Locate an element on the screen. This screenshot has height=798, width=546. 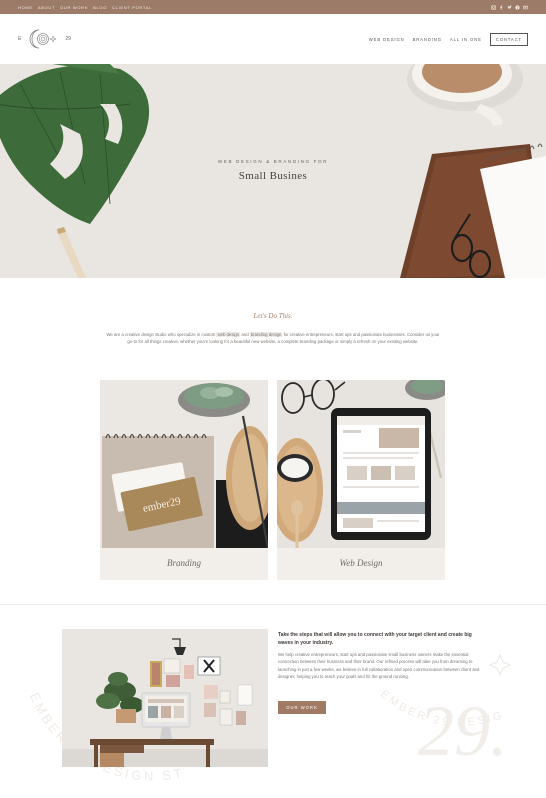
contact-button: CONTACT is located at coordinates (508, 39).